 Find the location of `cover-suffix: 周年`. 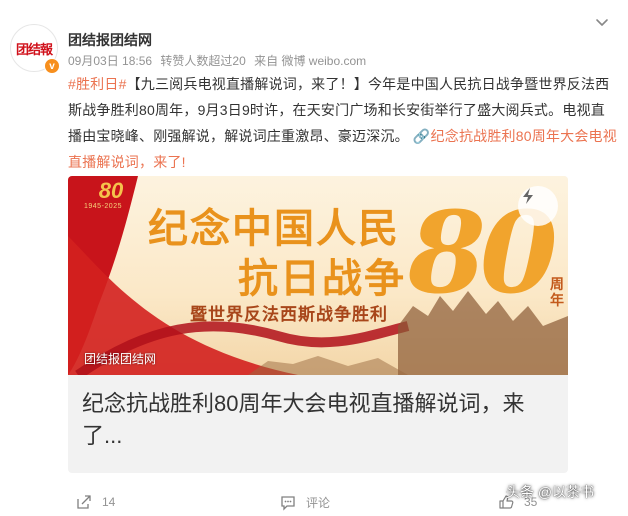

cover-suffix: 周年 is located at coordinates (557, 292).